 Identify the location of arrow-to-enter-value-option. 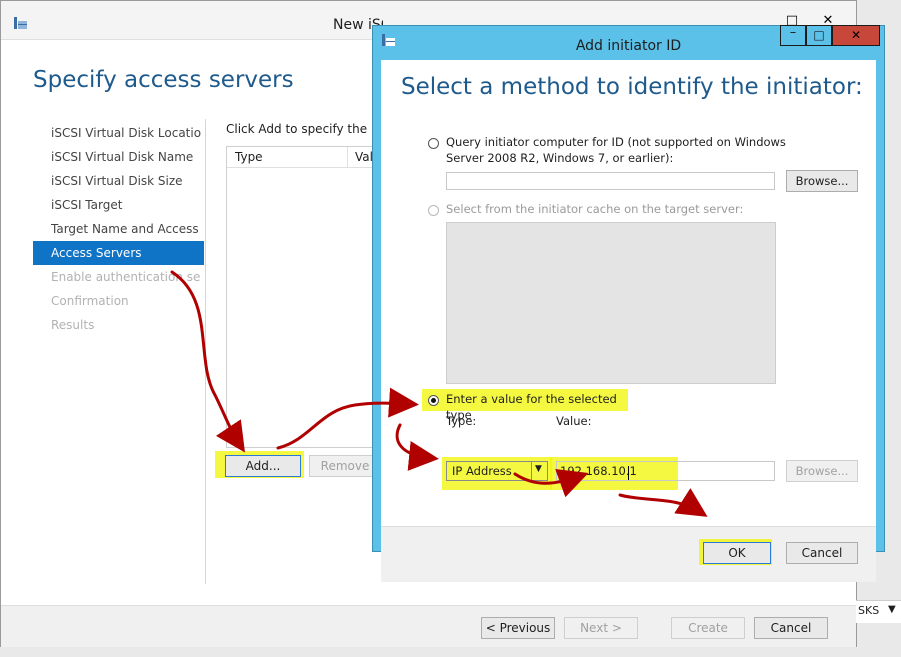
(347, 418).